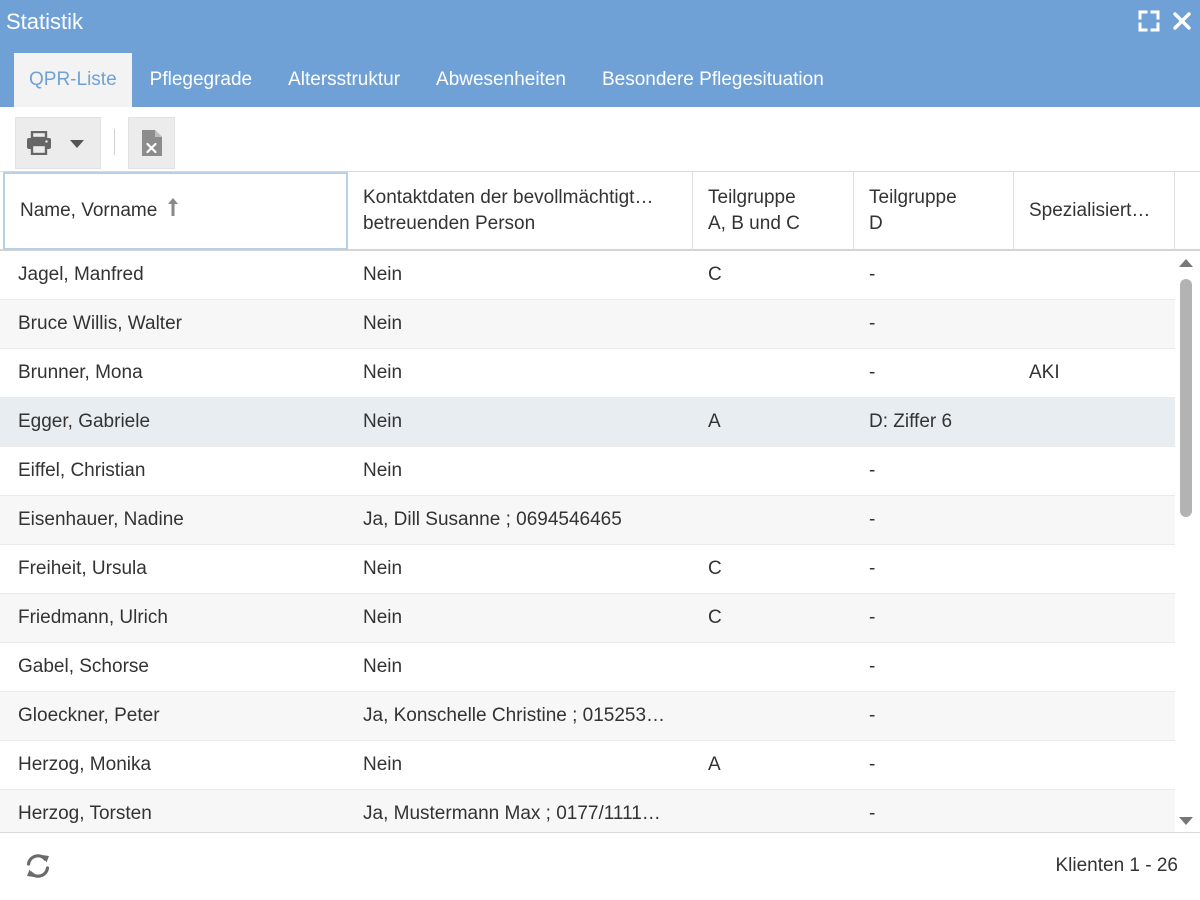  What do you see at coordinates (344, 80) in the screenshot?
I see `tab-altersstruktur: Altersstruktur` at bounding box center [344, 80].